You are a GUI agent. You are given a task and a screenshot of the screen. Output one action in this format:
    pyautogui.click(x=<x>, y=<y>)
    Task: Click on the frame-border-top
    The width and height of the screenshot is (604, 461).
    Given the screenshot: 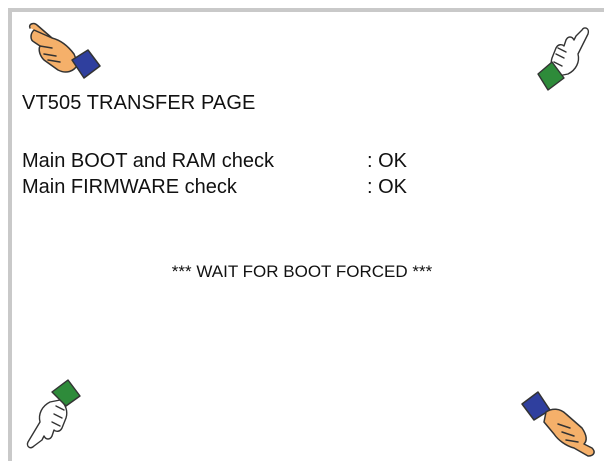 What is the action you would take?
    pyautogui.click(x=306, y=10)
    